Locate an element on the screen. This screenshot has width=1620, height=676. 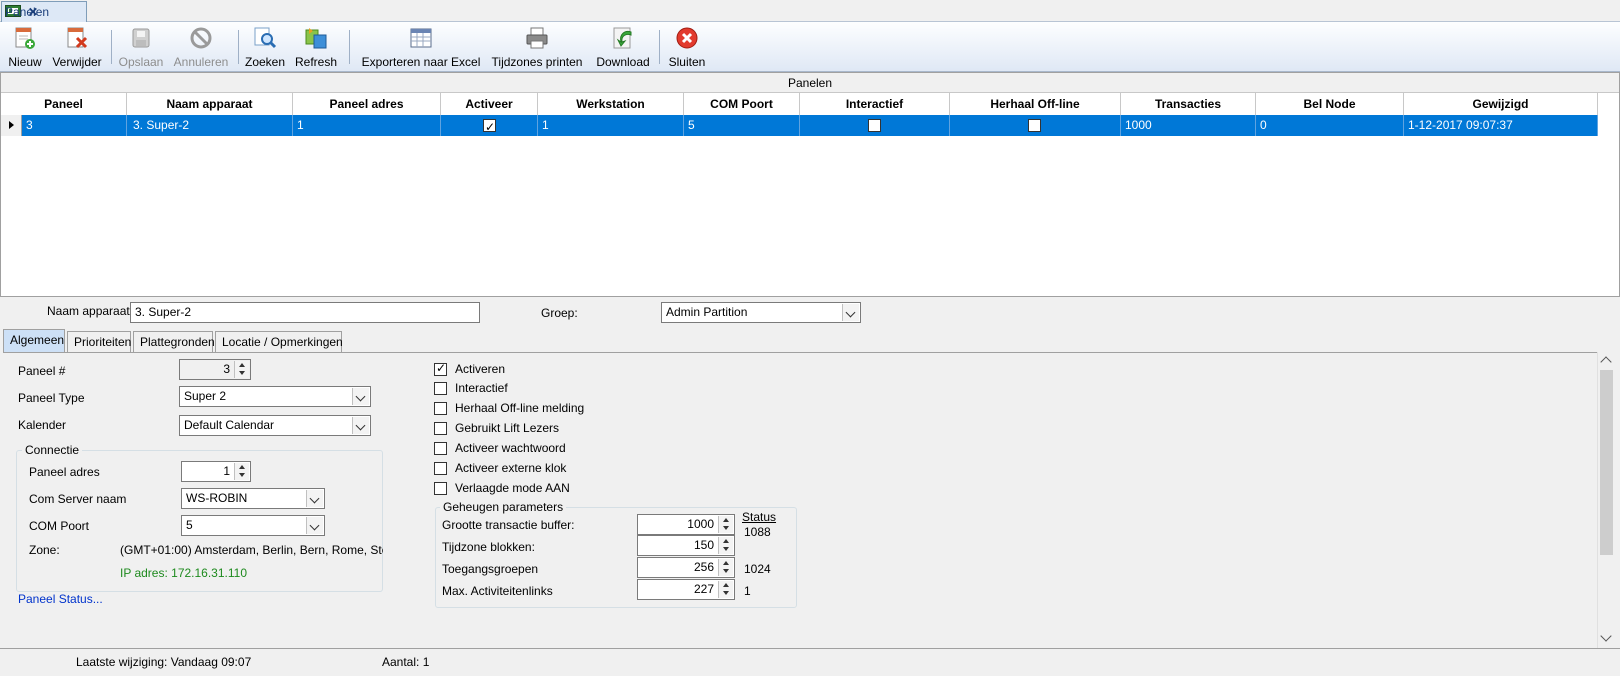
cell-paneel: 3 is located at coordinates (74, 125).